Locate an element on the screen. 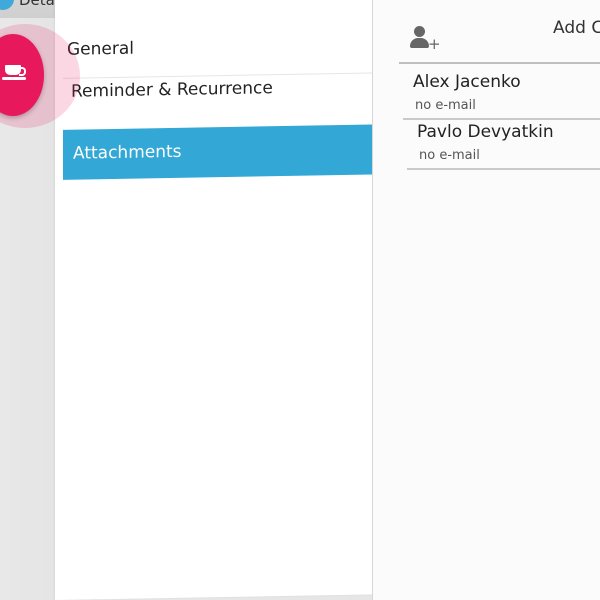  window-title: Deta is located at coordinates (37, 4).